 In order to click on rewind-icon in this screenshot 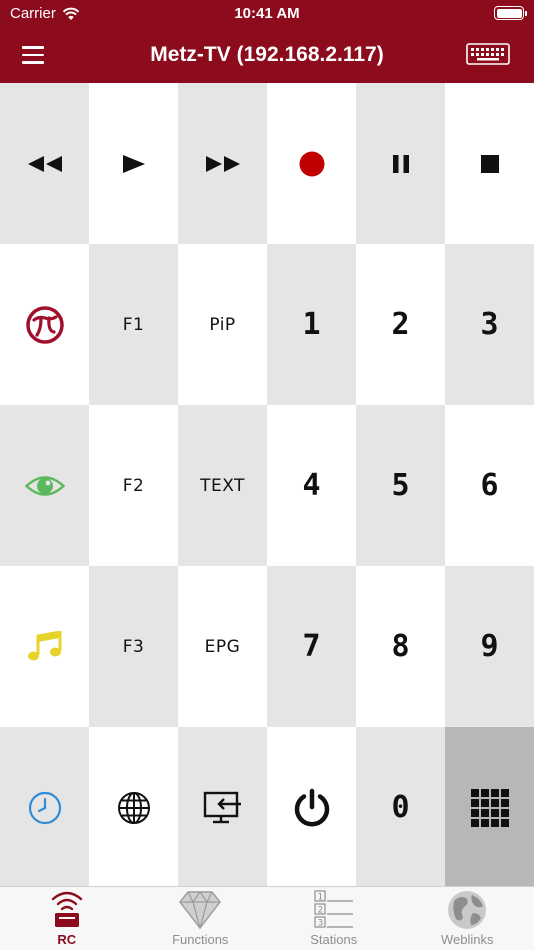, I will do `click(44, 163)`.